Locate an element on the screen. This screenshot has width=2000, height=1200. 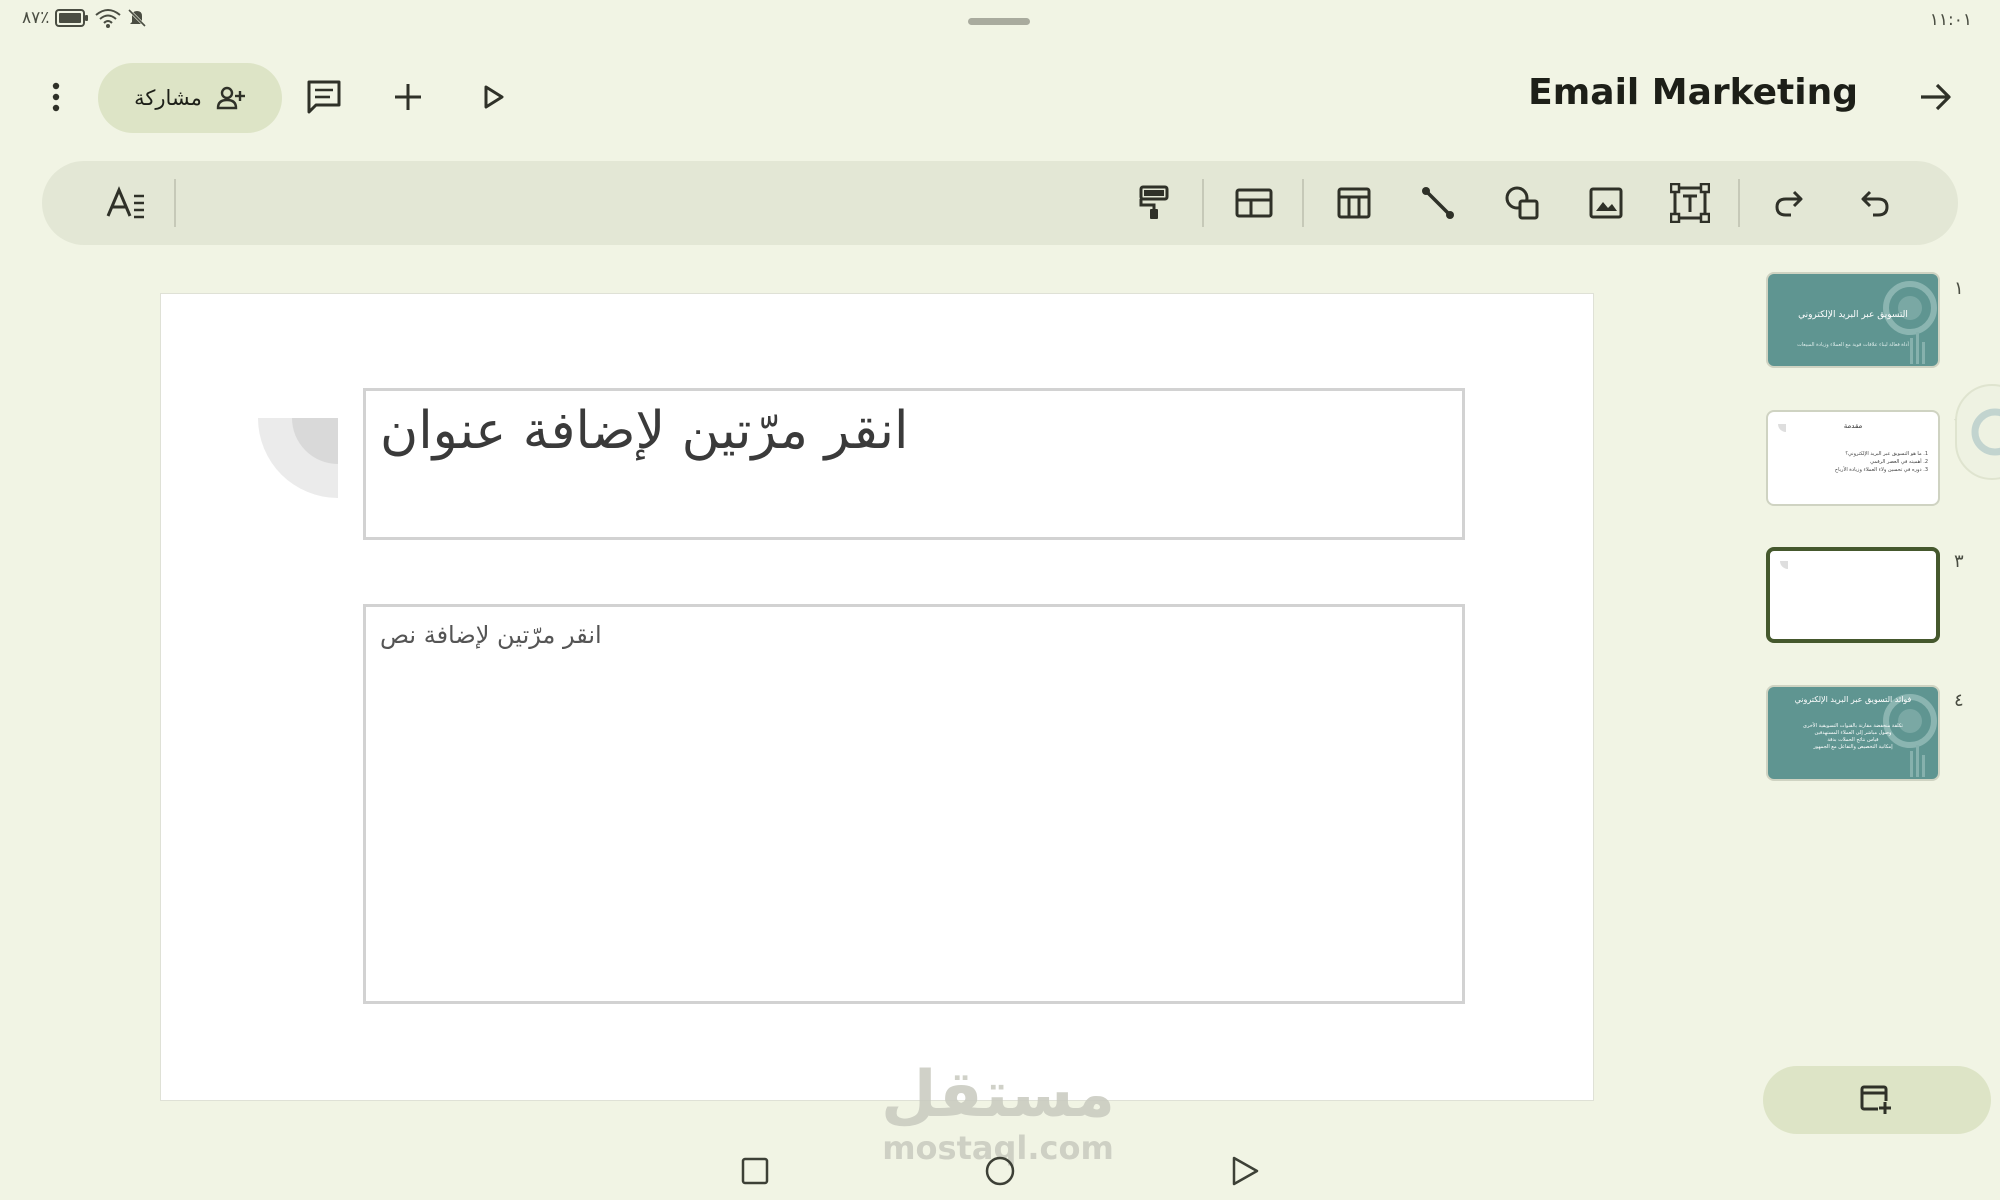
decorative-quarter-circle is located at coordinates (298, 458).